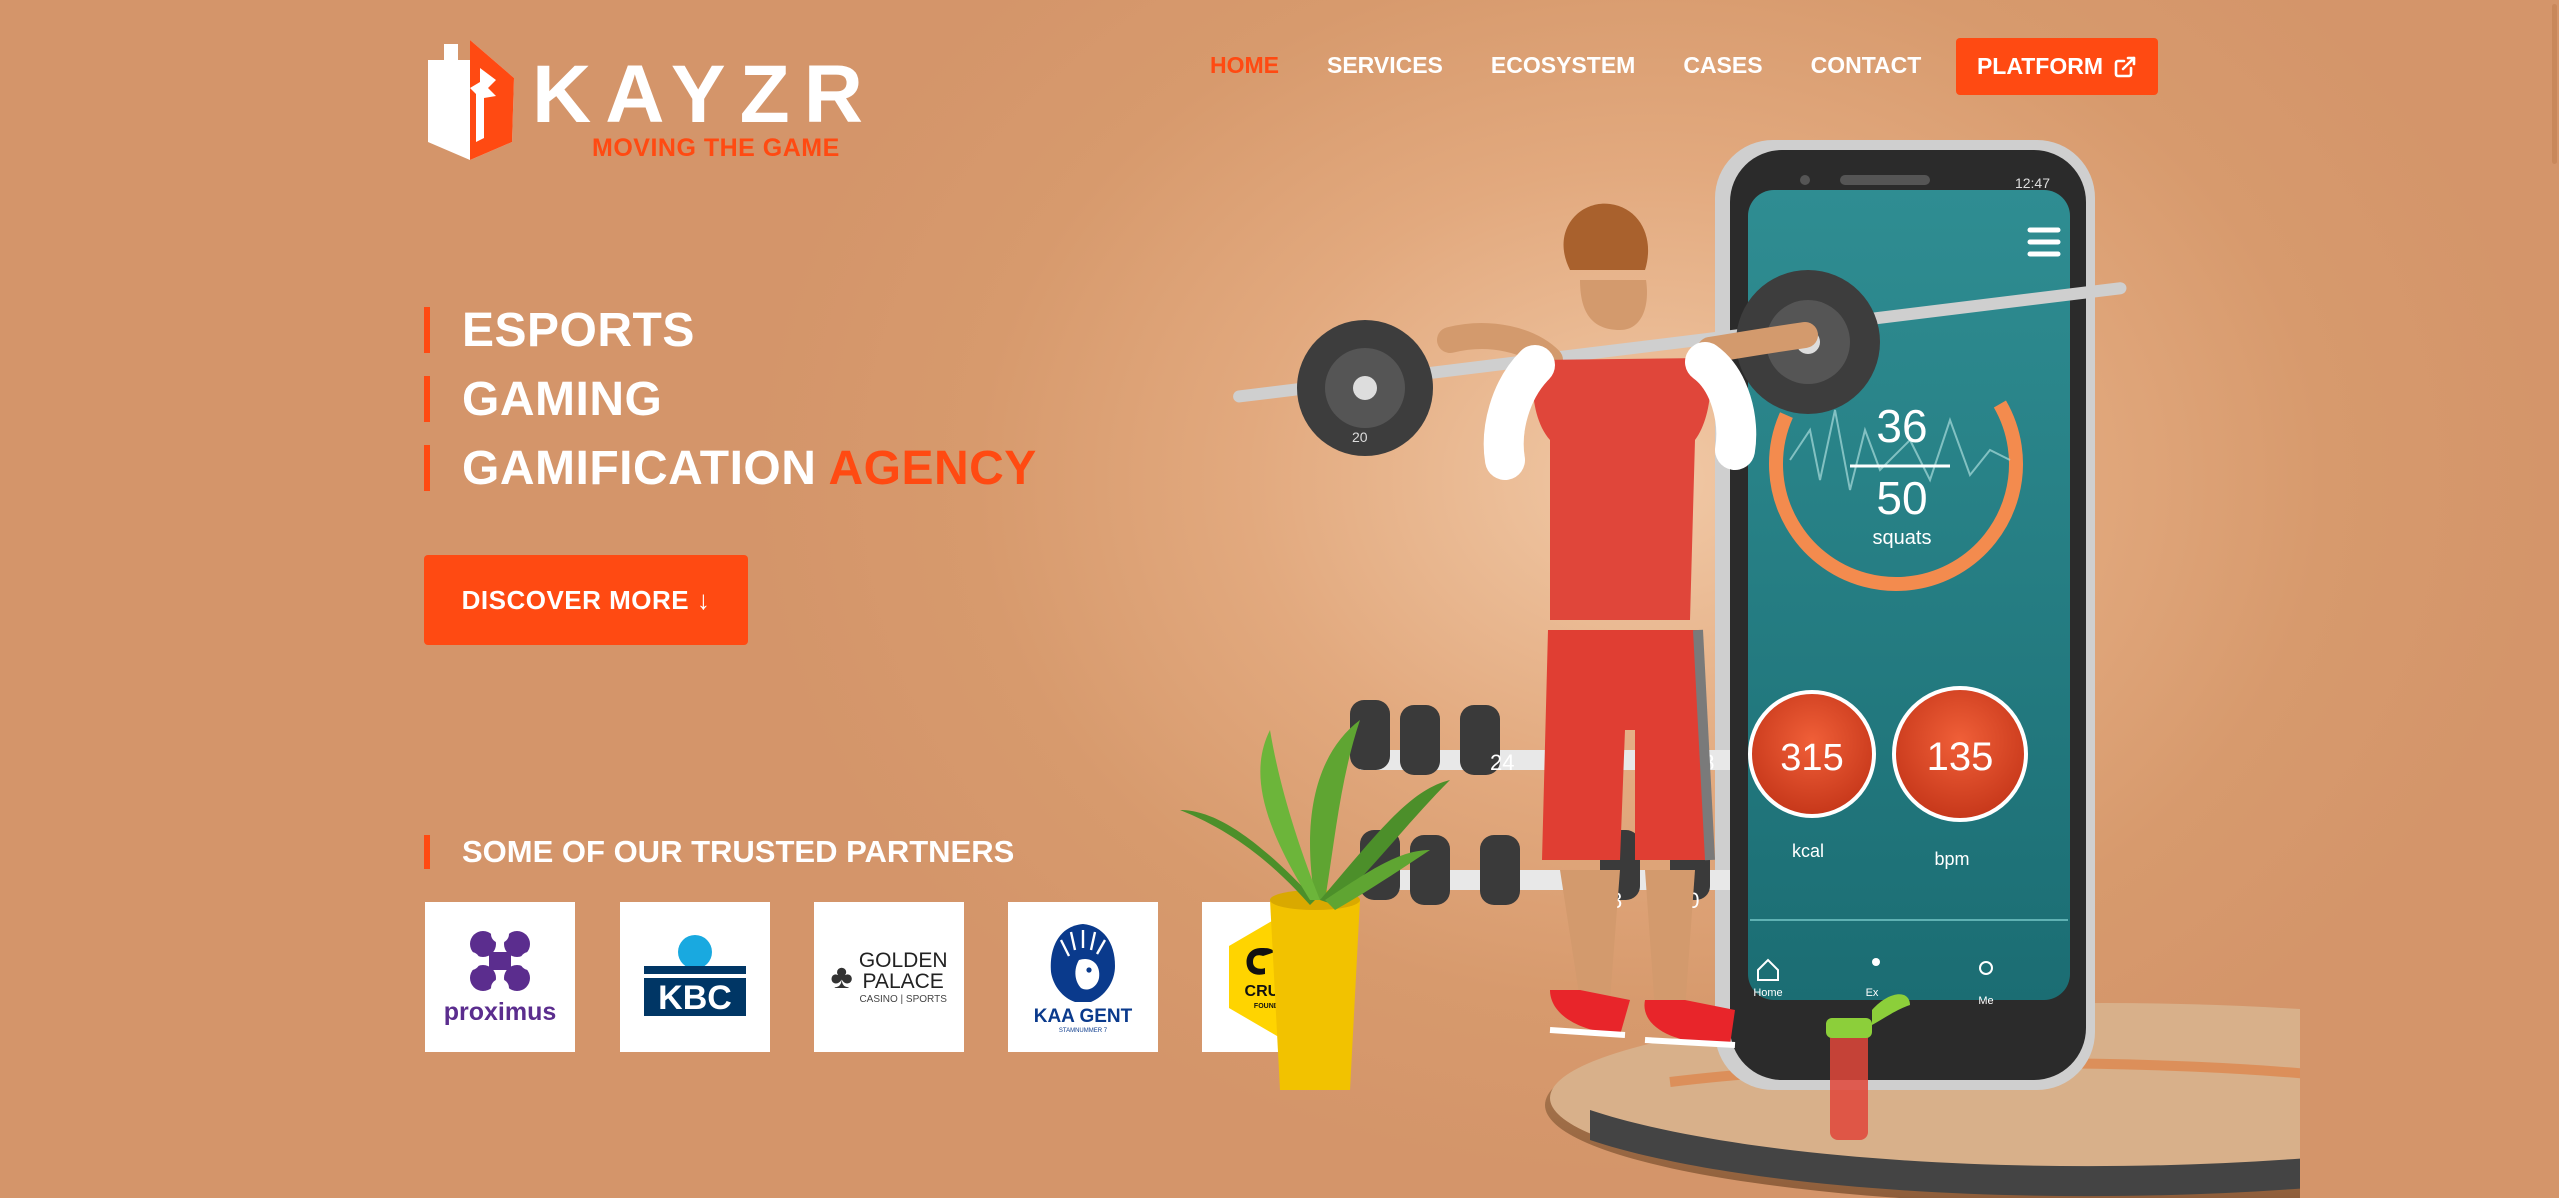  What do you see at coordinates (1385, 65) in the screenshot?
I see `nav-services: SERVICES` at bounding box center [1385, 65].